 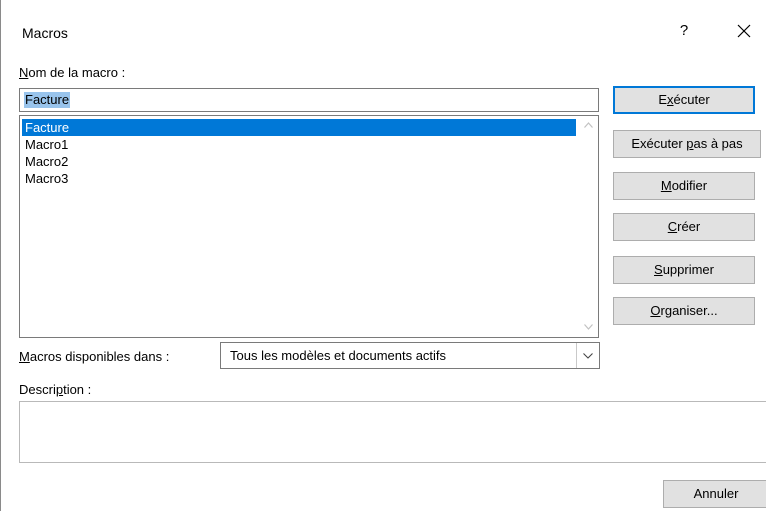 What do you see at coordinates (684, 31) in the screenshot?
I see `help-button: ?` at bounding box center [684, 31].